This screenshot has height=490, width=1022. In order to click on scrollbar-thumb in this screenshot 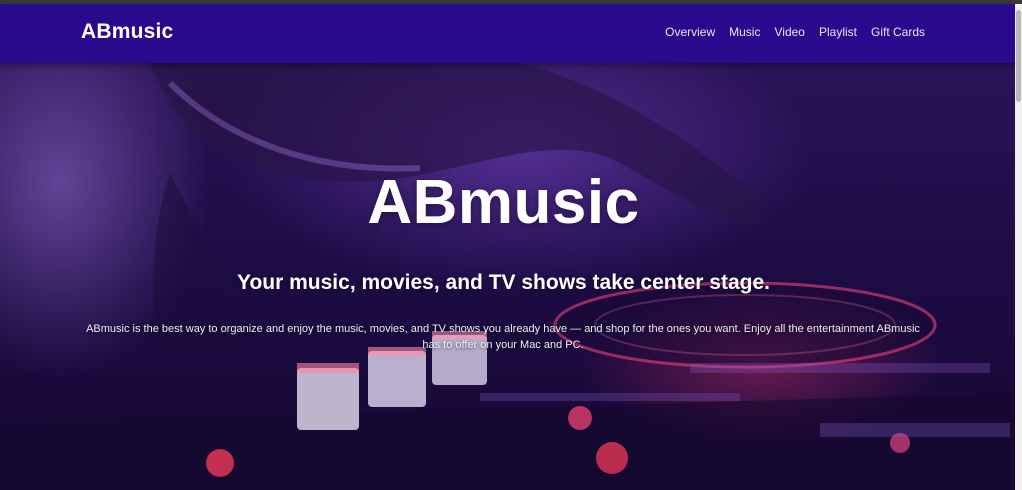, I will do `click(1018, 56)`.